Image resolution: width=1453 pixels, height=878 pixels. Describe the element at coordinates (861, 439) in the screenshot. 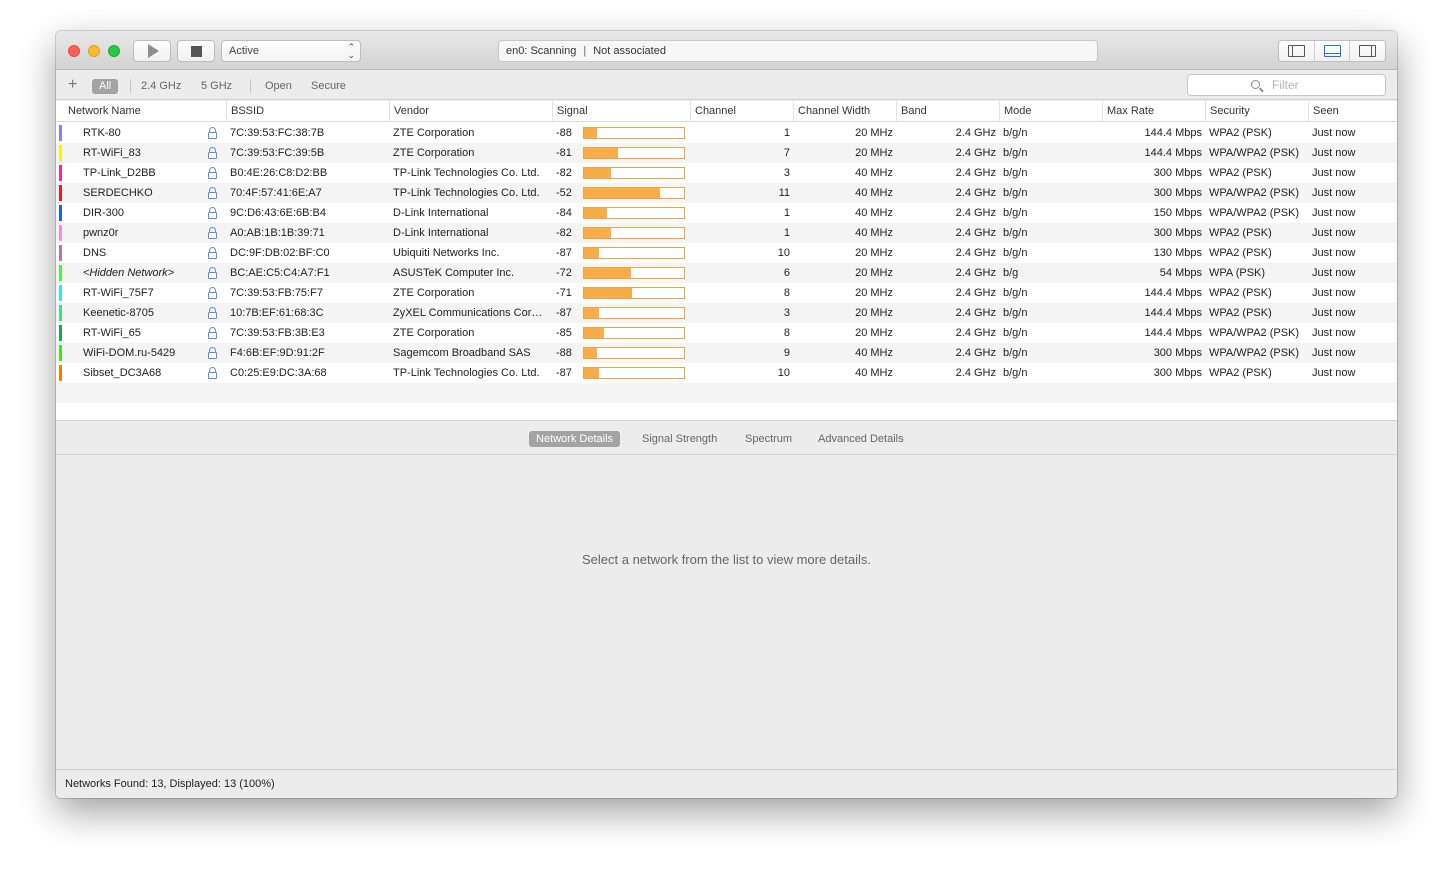

I see `tab-advanced-details: Advanced Details` at that location.